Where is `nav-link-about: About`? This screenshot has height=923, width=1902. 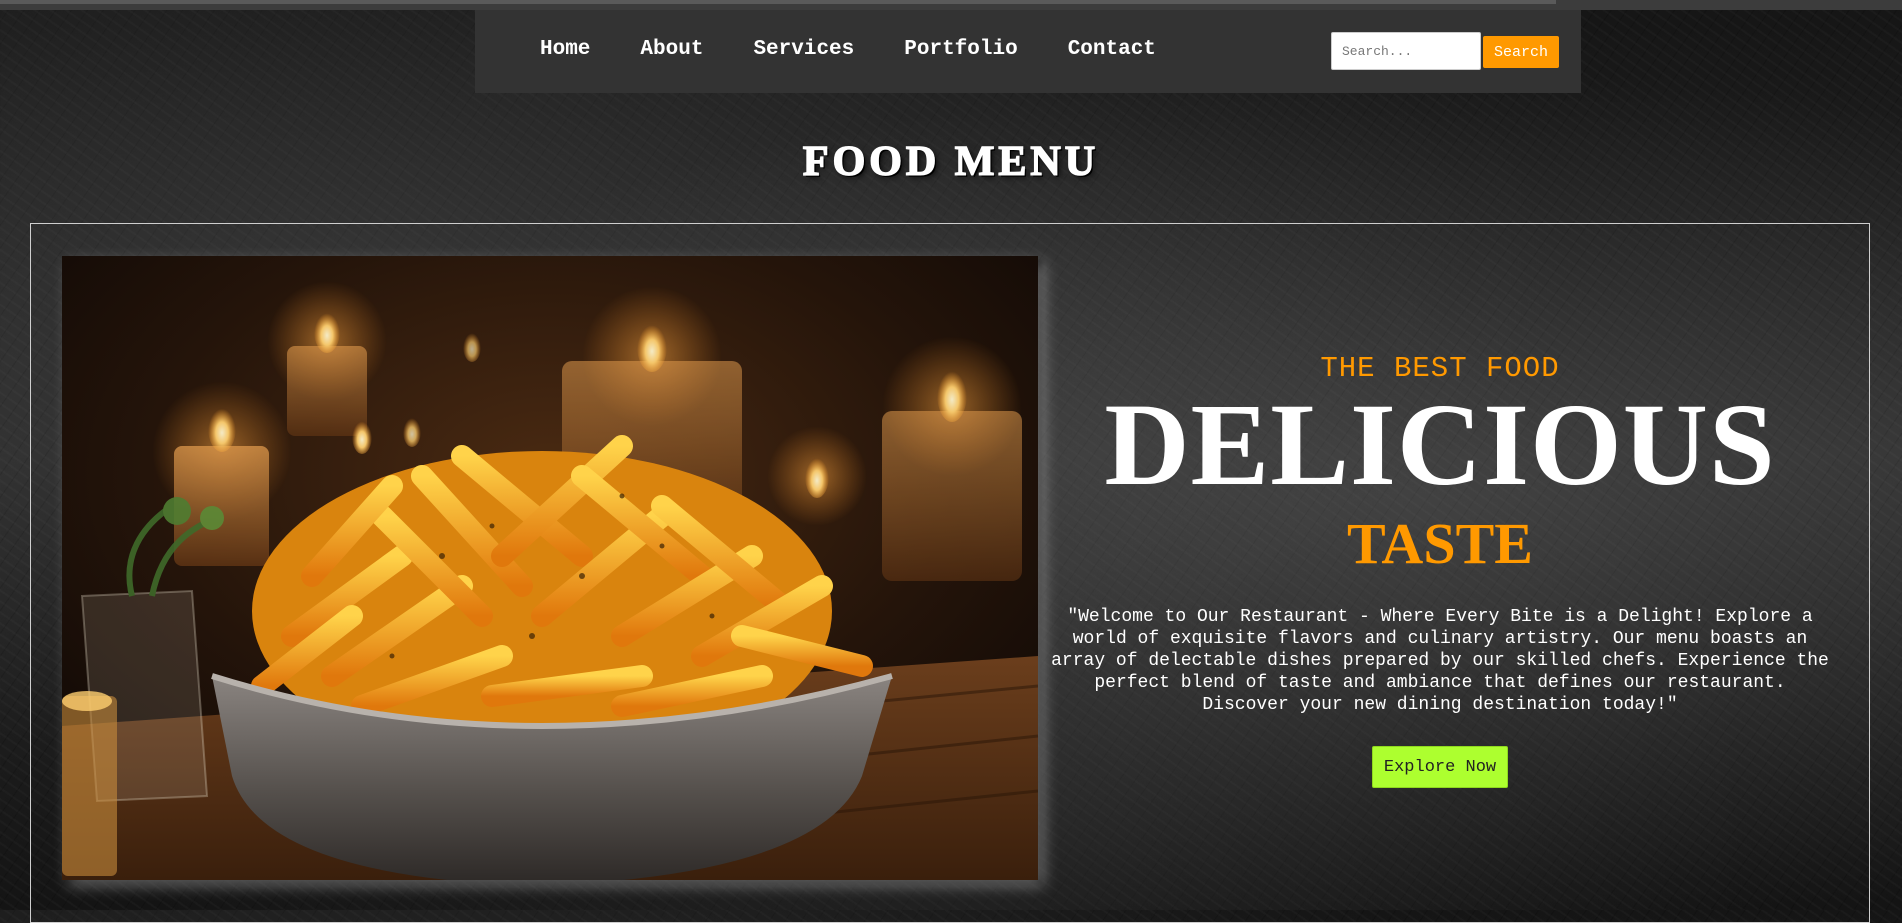
nav-link-about: About is located at coordinates (671, 49).